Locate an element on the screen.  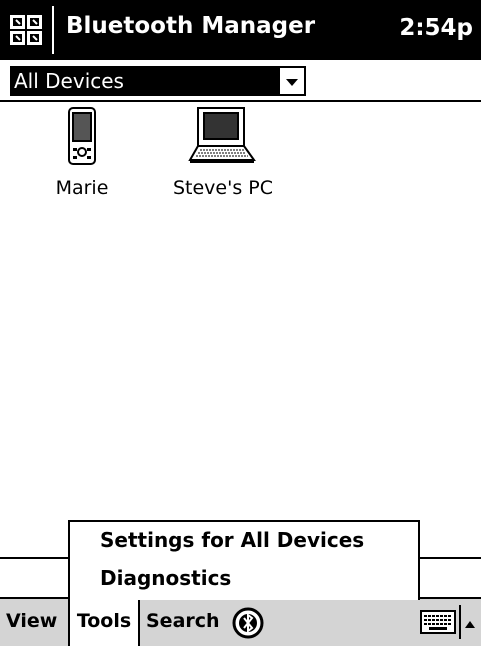
menu-item-diagnostics: Diagnostics is located at coordinates (165, 578).